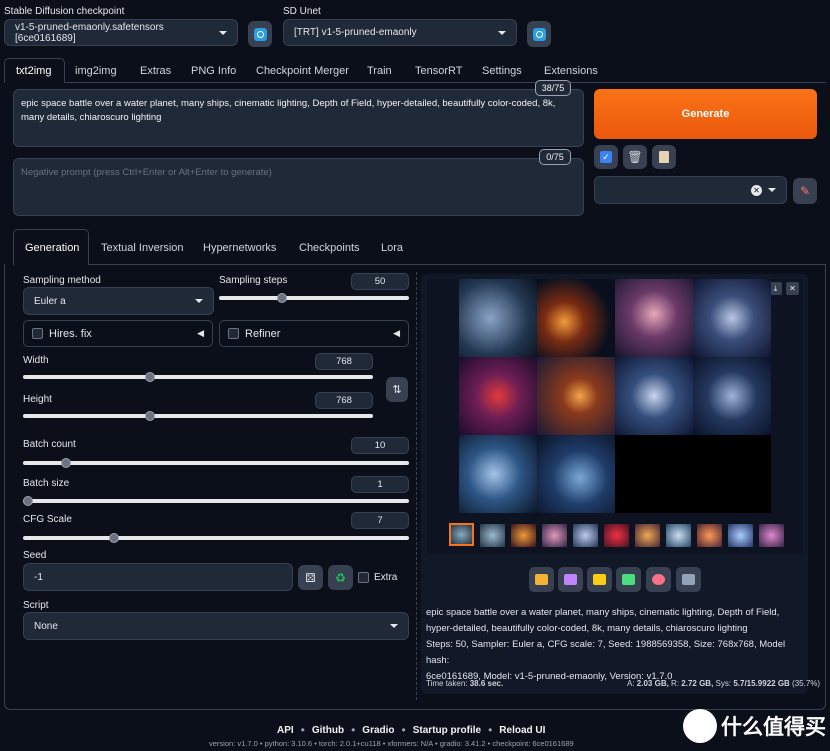 The image size is (830, 751). What do you see at coordinates (198, 377) in the screenshot?
I see `width-slider` at bounding box center [198, 377].